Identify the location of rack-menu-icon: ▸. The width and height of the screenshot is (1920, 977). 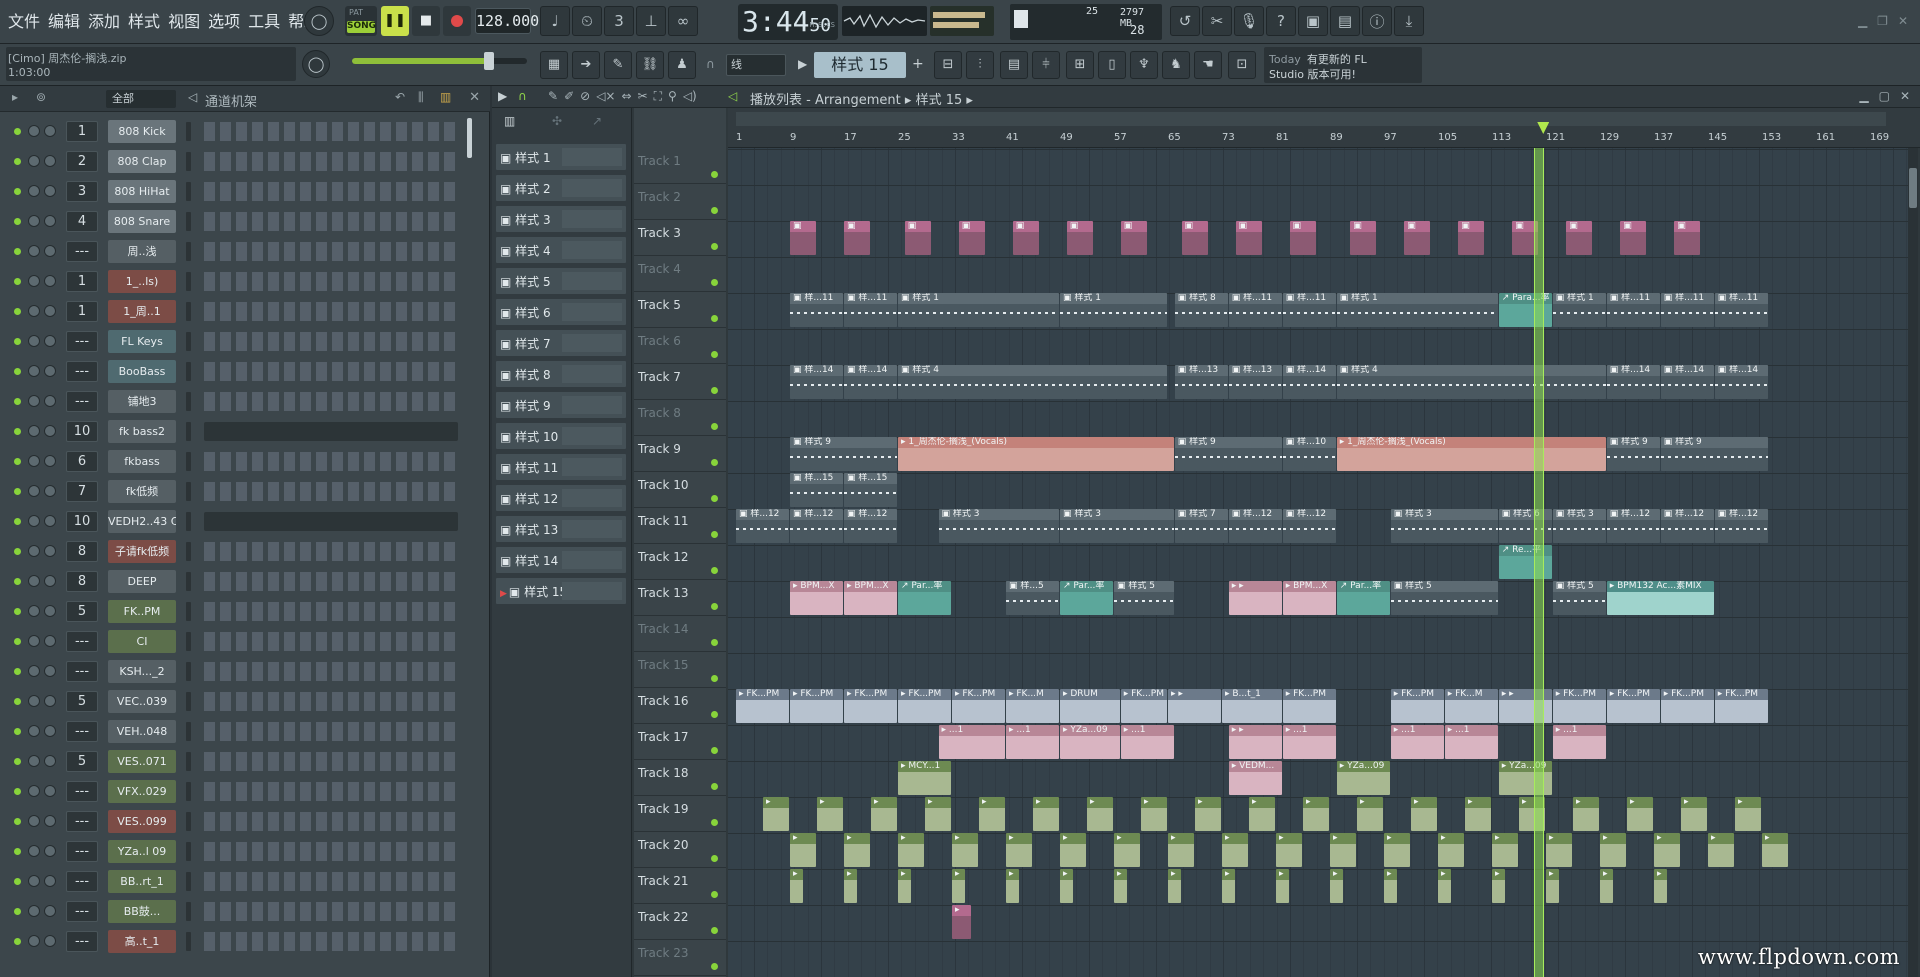
(15, 97).